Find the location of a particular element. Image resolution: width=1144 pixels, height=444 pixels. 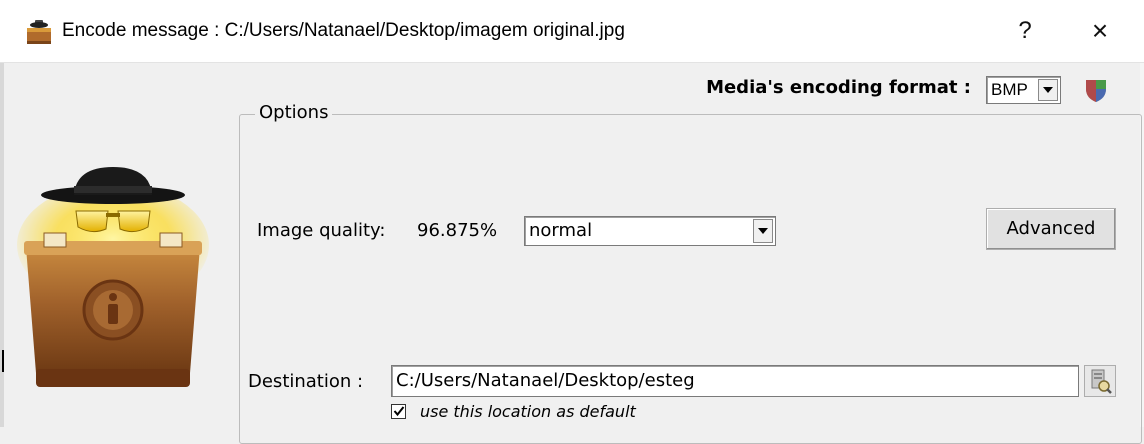

advanced-button: Advanced is located at coordinates (1051, 229).